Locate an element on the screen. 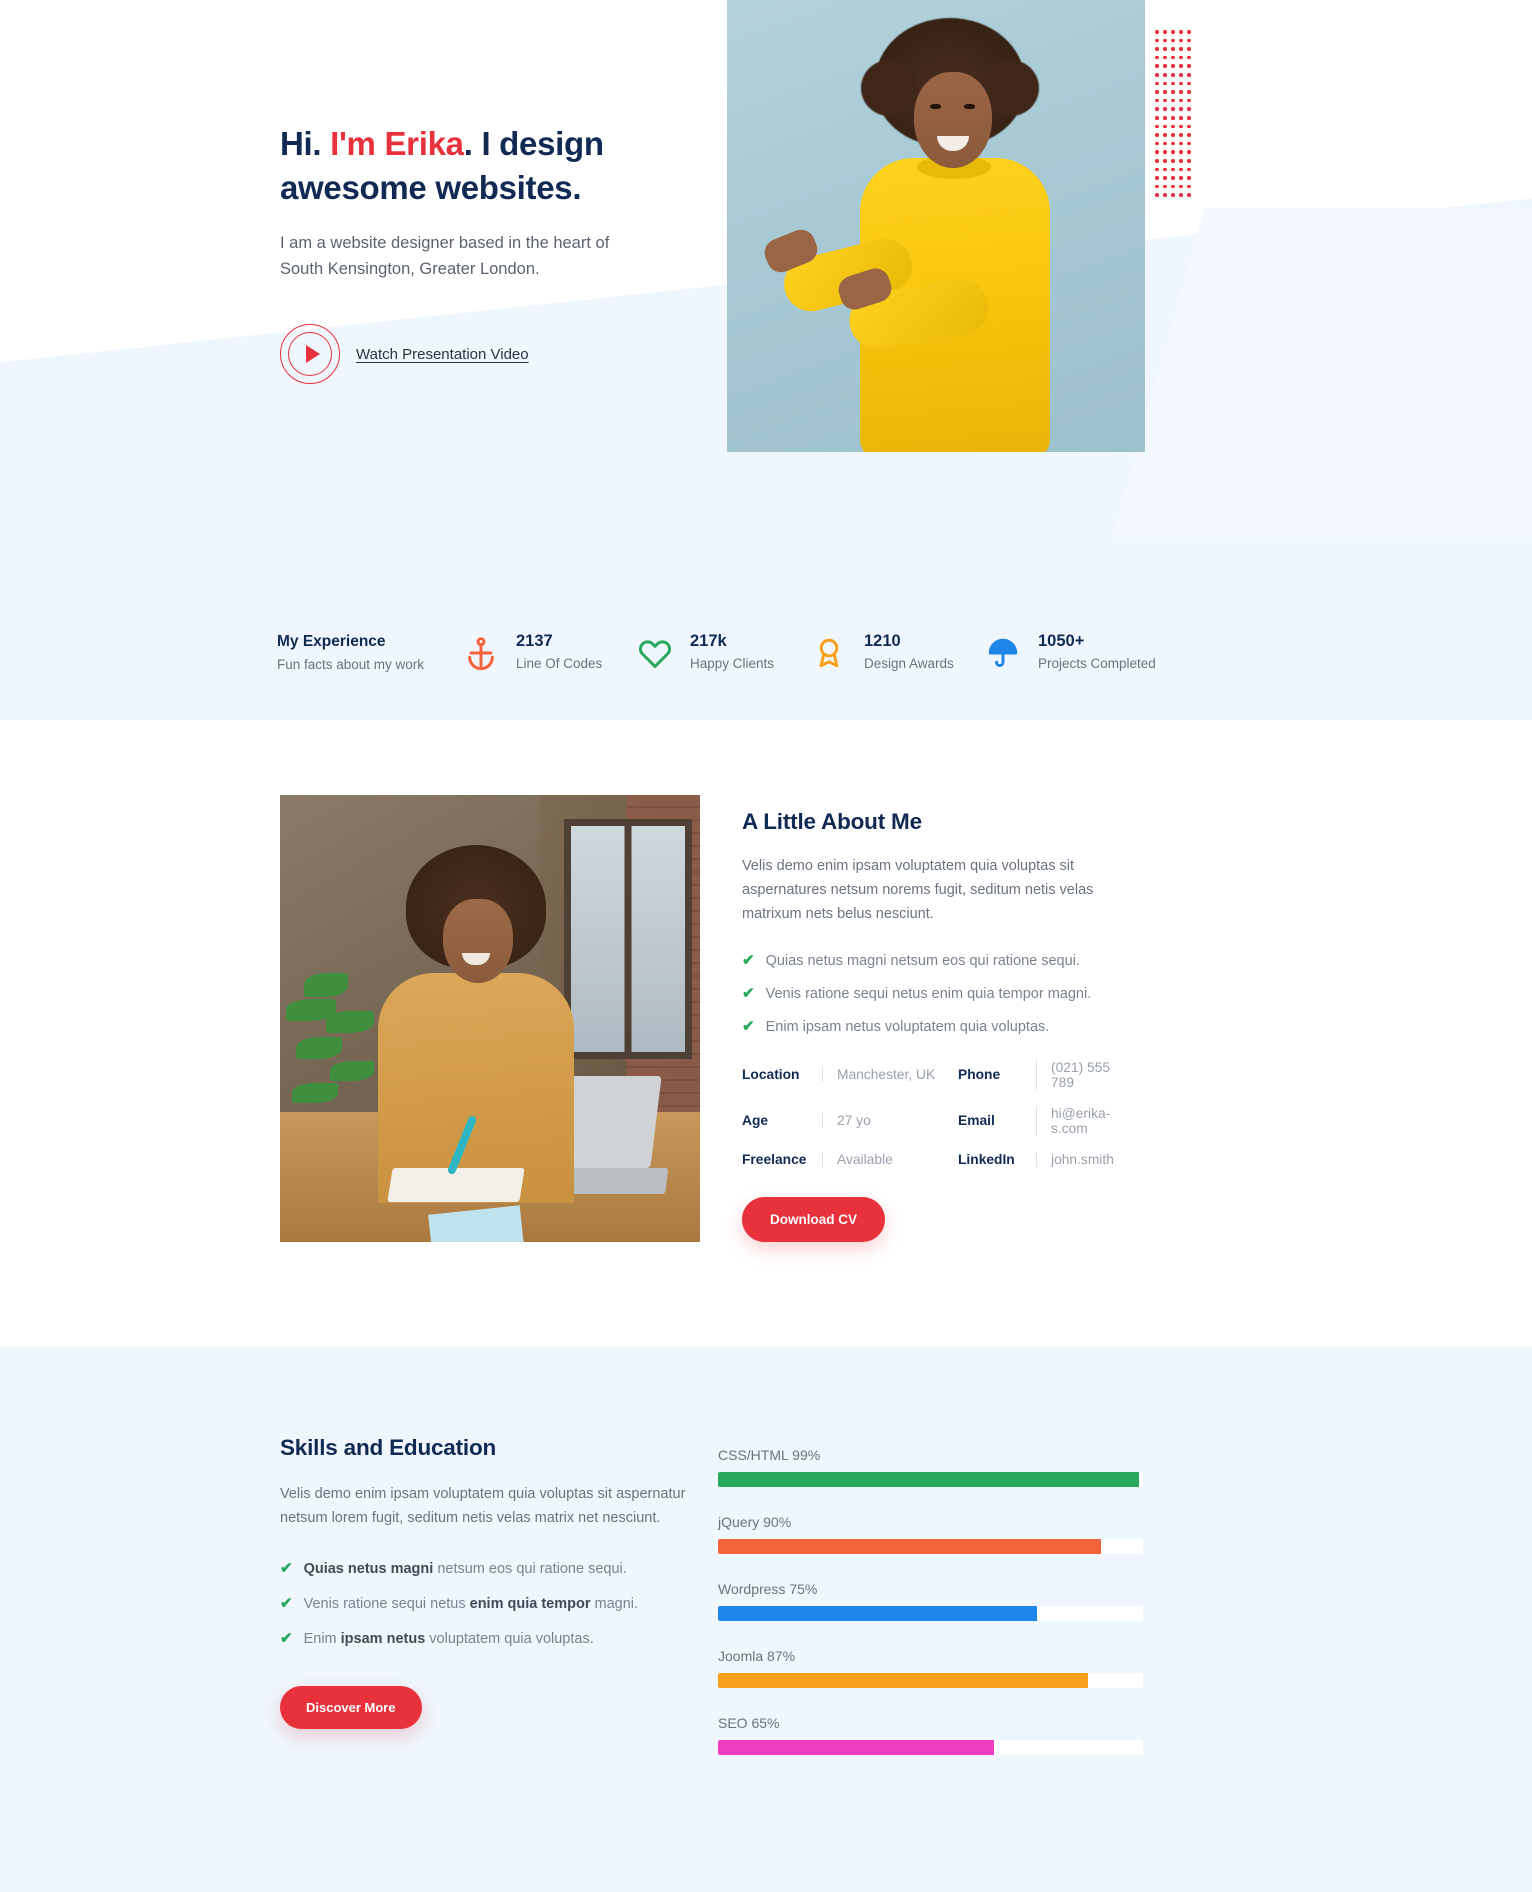  skill-bar-label: Wordpress 75% is located at coordinates (768, 1589).